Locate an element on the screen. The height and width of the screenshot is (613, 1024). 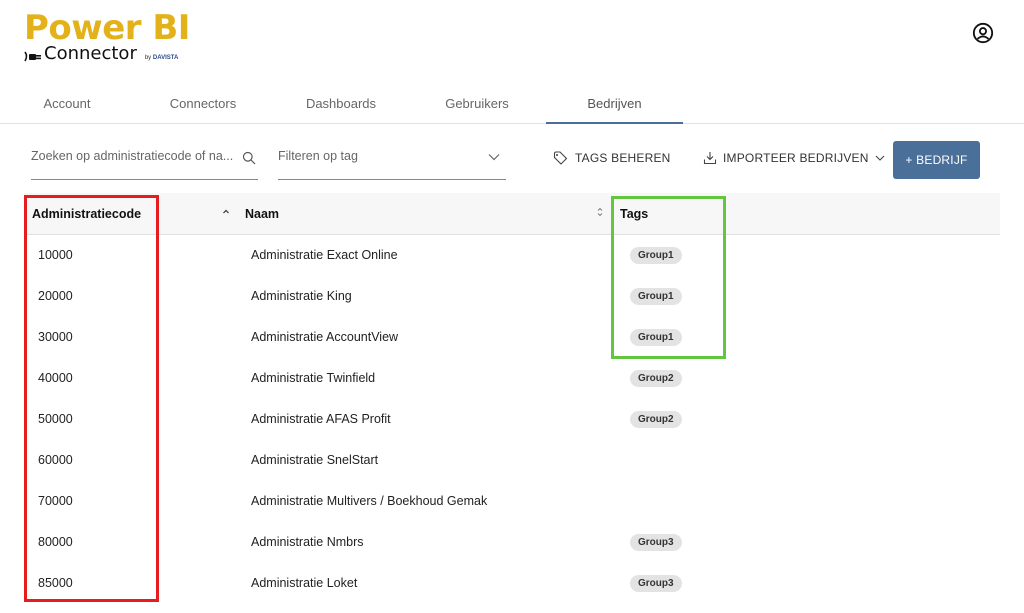
cell-name: Administratie AccountView is located at coordinates (325, 337).